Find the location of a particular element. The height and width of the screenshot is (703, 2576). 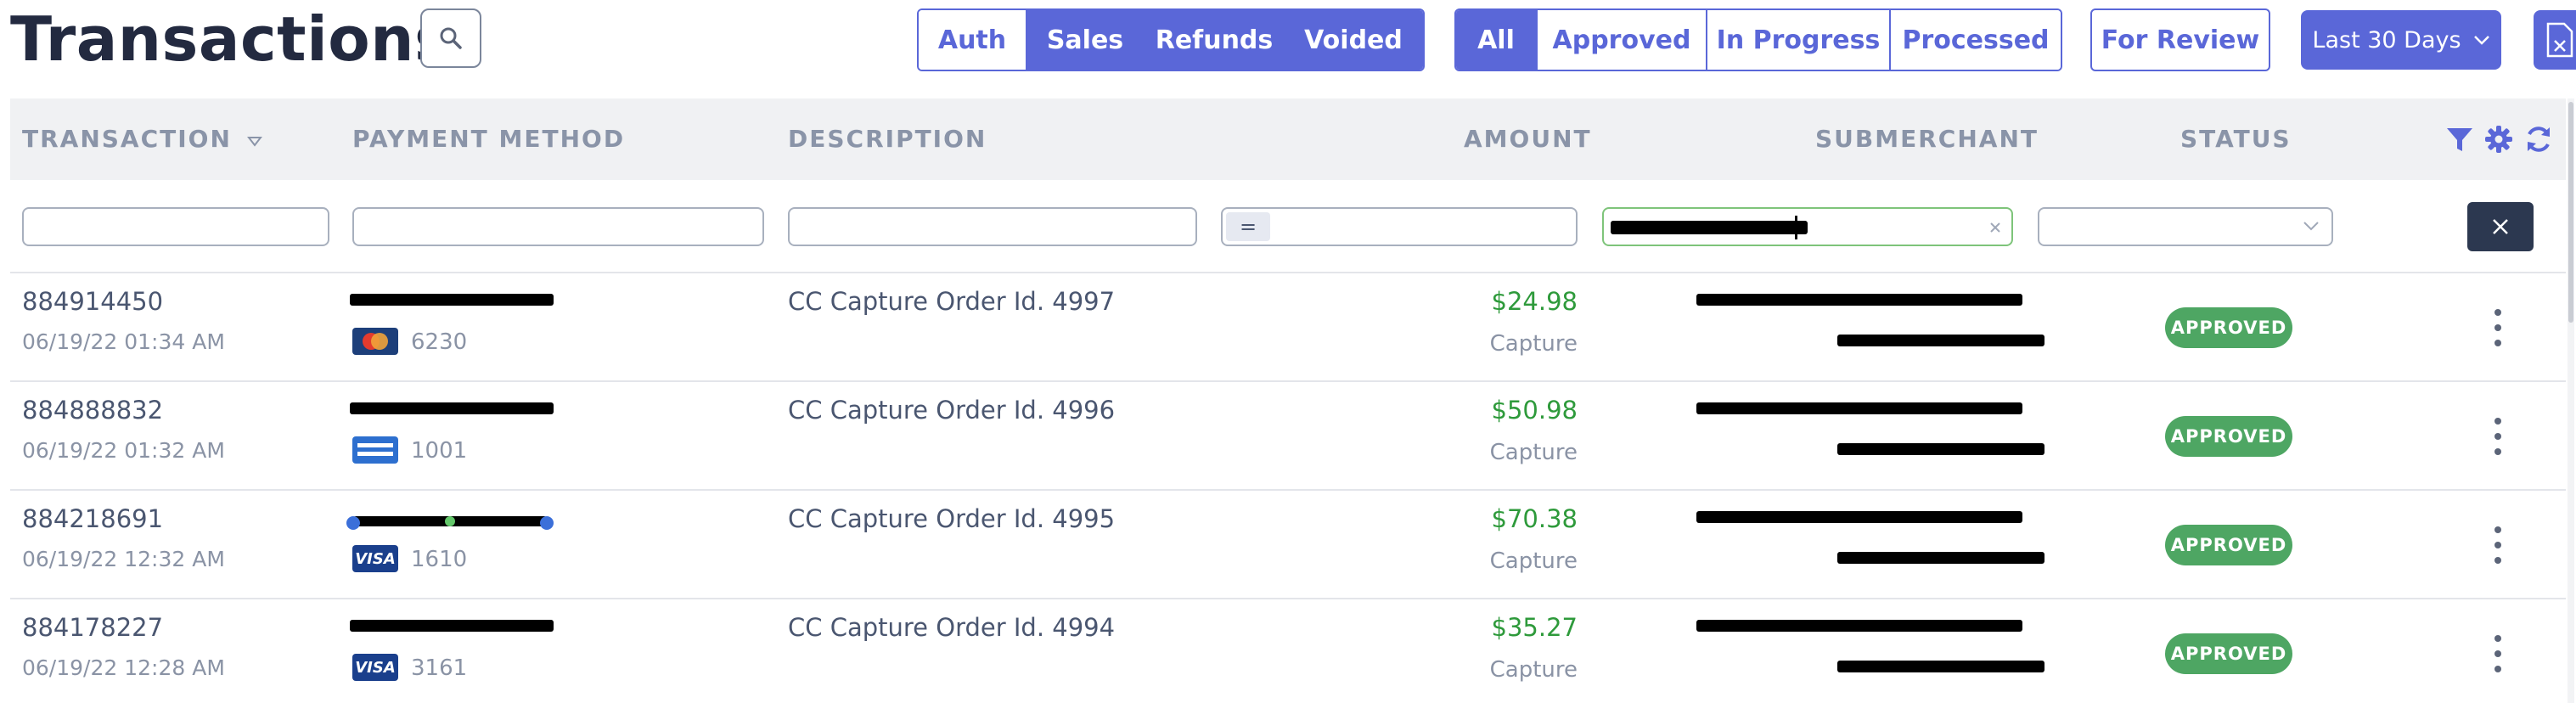

transaction-date: 06/19/22 01:32 AM is located at coordinates (123, 450).